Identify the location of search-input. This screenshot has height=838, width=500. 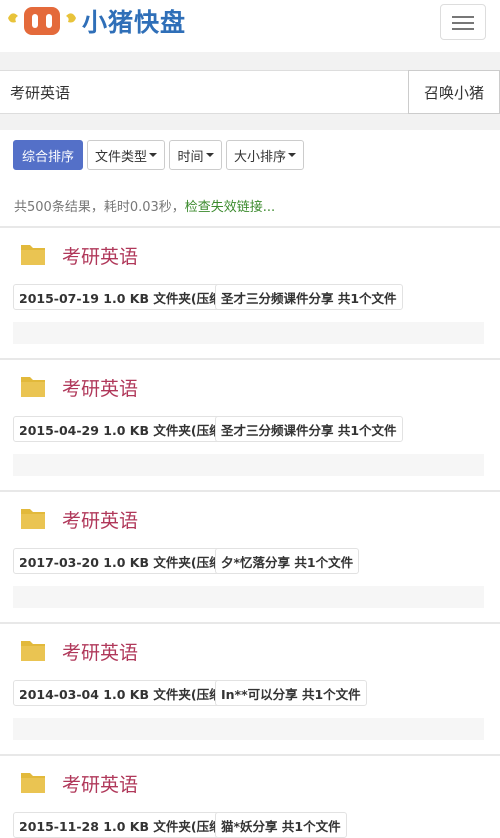
(204, 92).